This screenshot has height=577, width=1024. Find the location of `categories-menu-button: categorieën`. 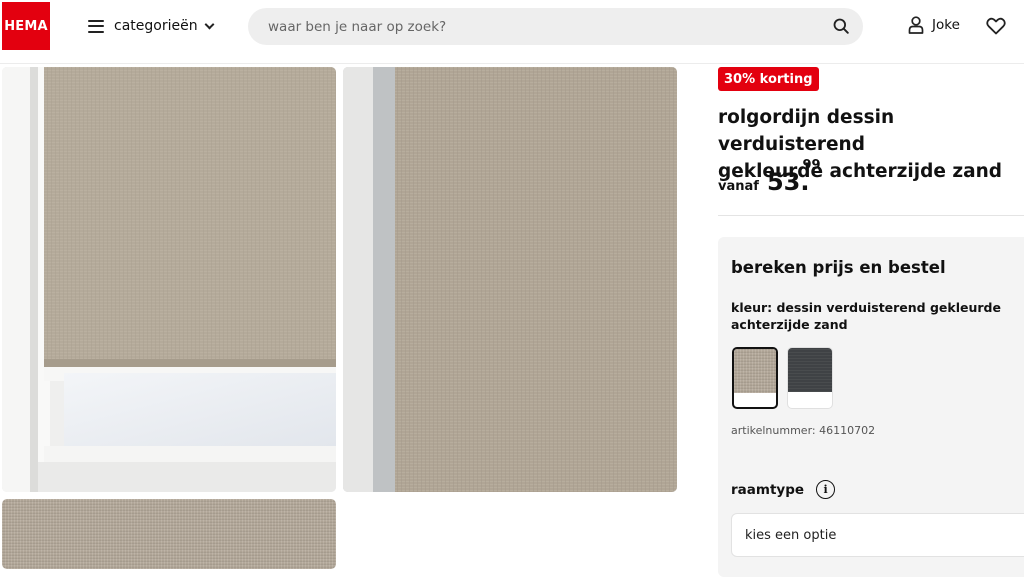

categories-menu-button: categorieën is located at coordinates (151, 26).